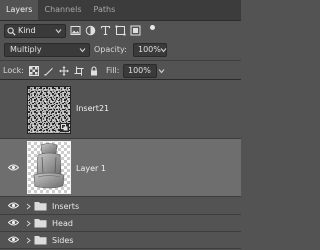 This screenshot has height=250, width=320. I want to click on blend-mode-select: Multiply, so click(47, 50).